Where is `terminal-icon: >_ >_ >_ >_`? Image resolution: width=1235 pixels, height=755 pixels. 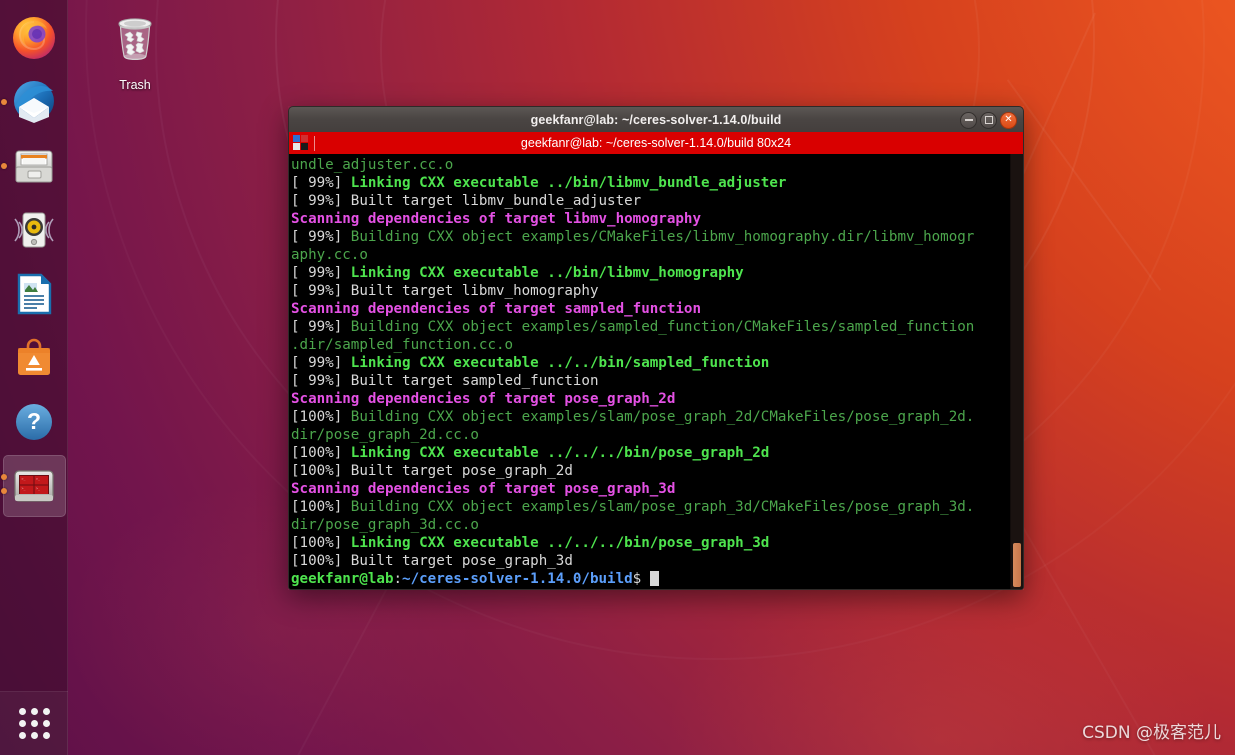 terminal-icon: >_ >_ >_ >_ is located at coordinates (34, 486).